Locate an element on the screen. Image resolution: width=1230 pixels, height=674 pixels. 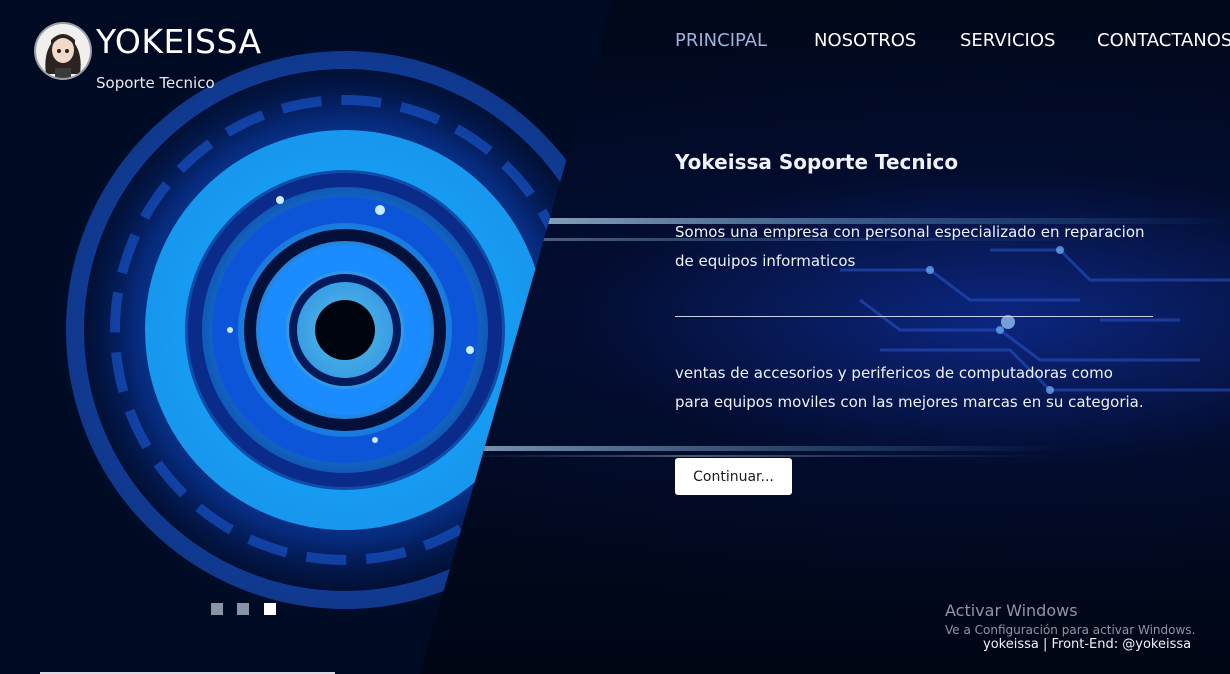
windows-activation-subtitle: Ve a Configuración para activar Windows. is located at coordinates (1070, 630).